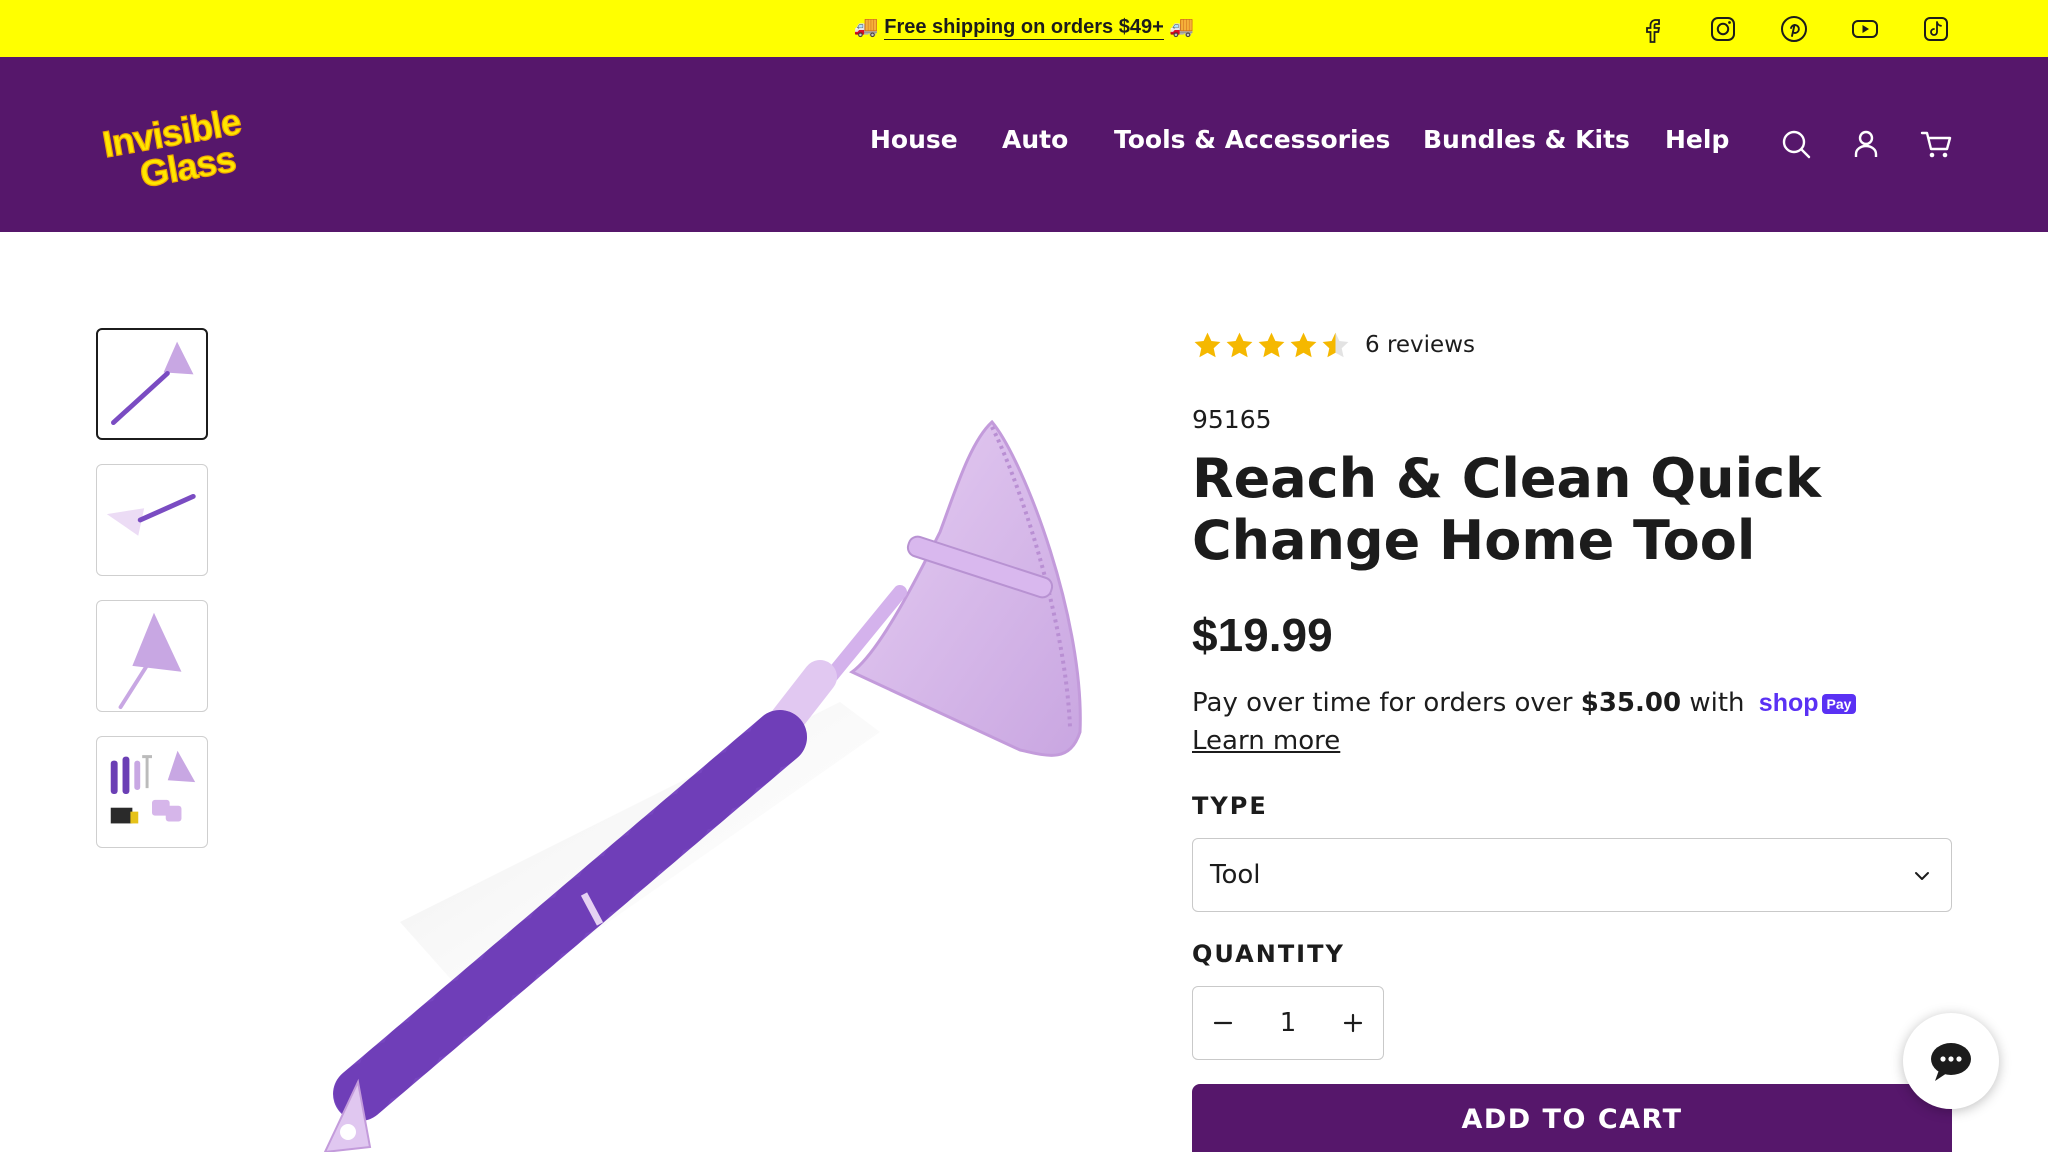  I want to click on quantity-increase-button, so click(1353, 1023).